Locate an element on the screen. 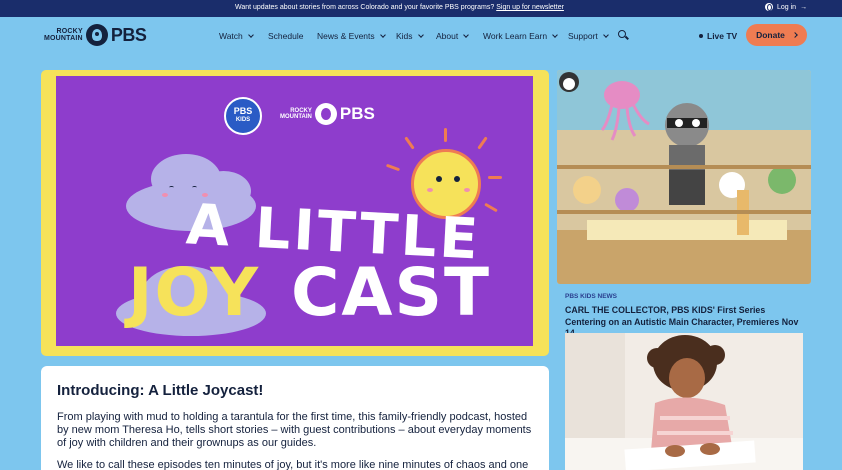 This screenshot has height=470, width=842. pbs-kids-bottom: KIDS is located at coordinates (243, 120).